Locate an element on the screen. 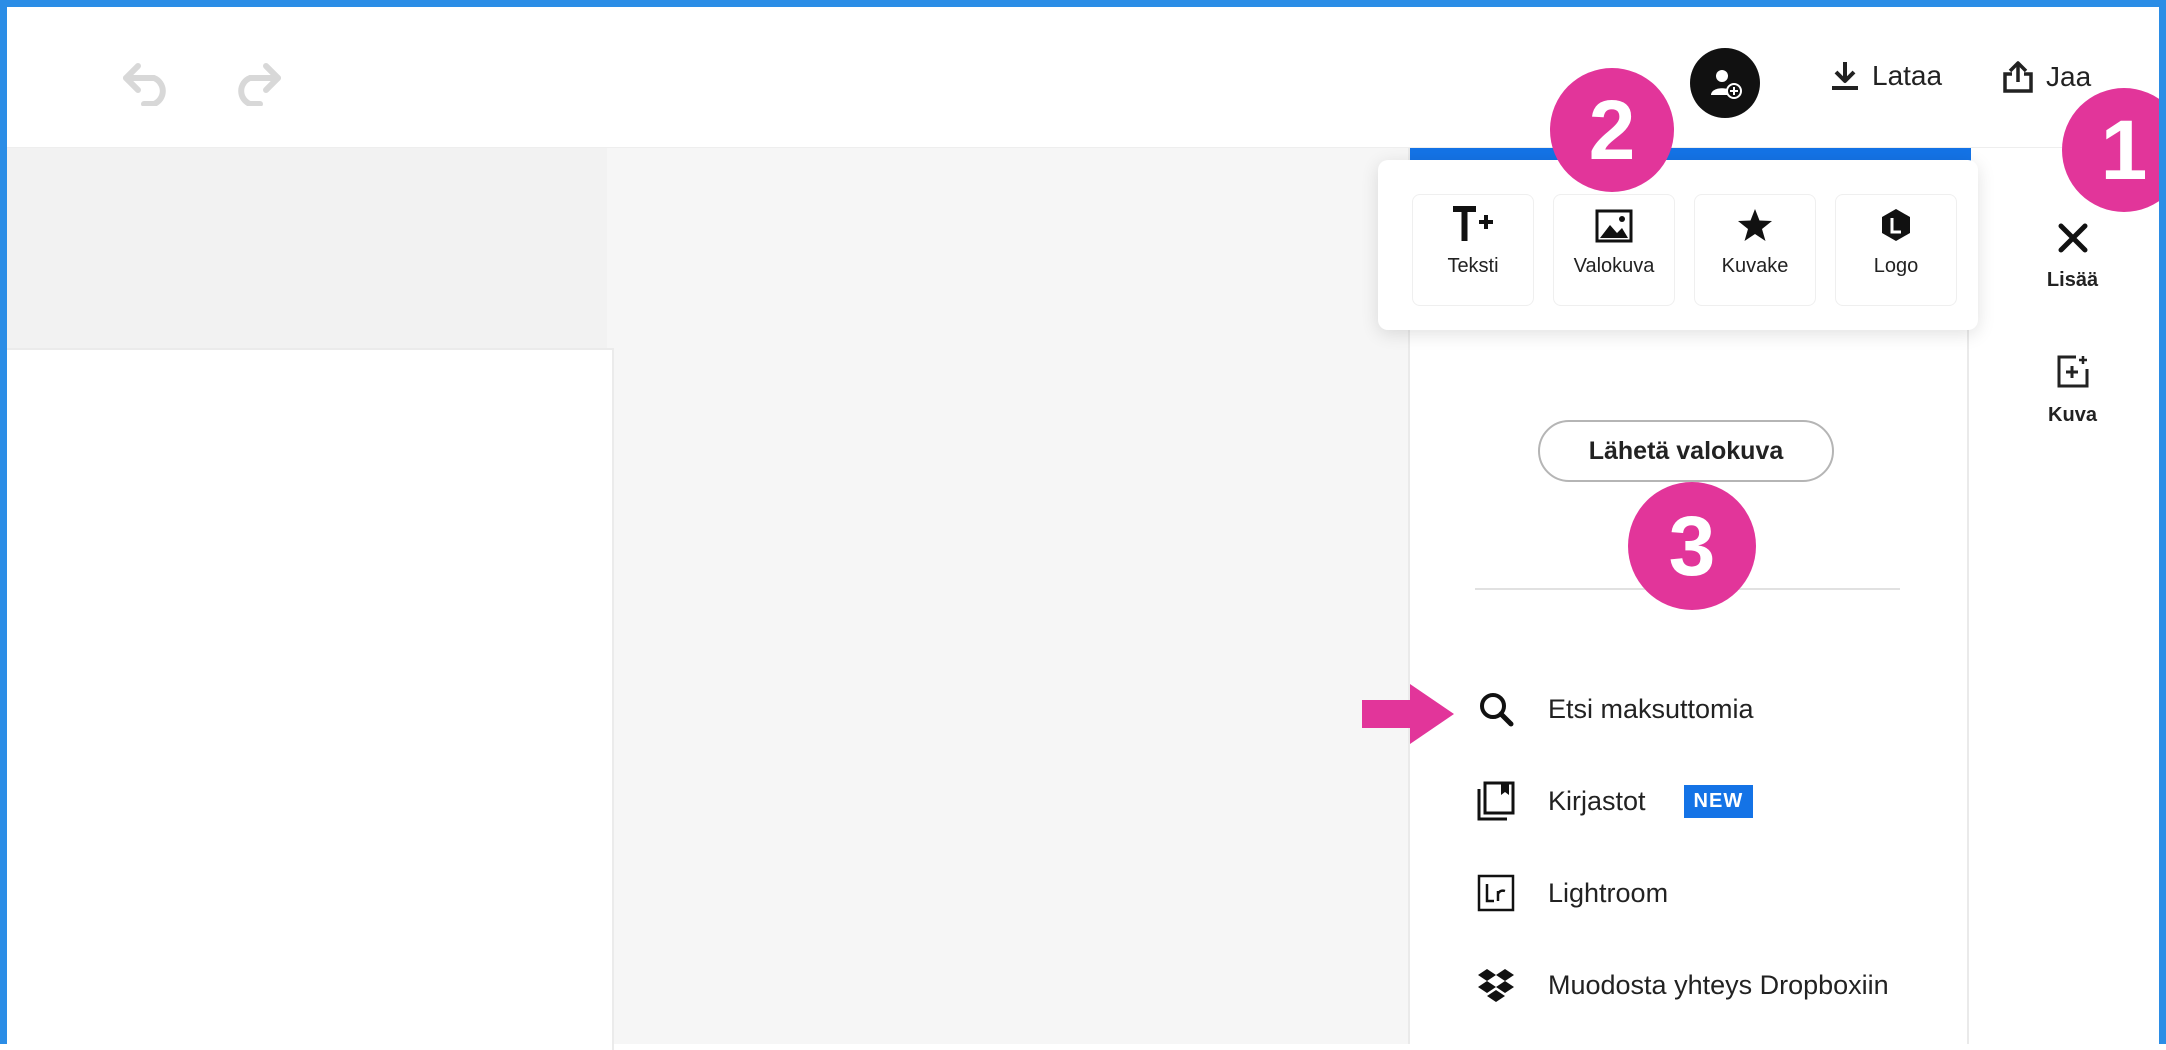 The width and height of the screenshot is (2166, 1050). download-button: Lataa is located at coordinates (1886, 76).